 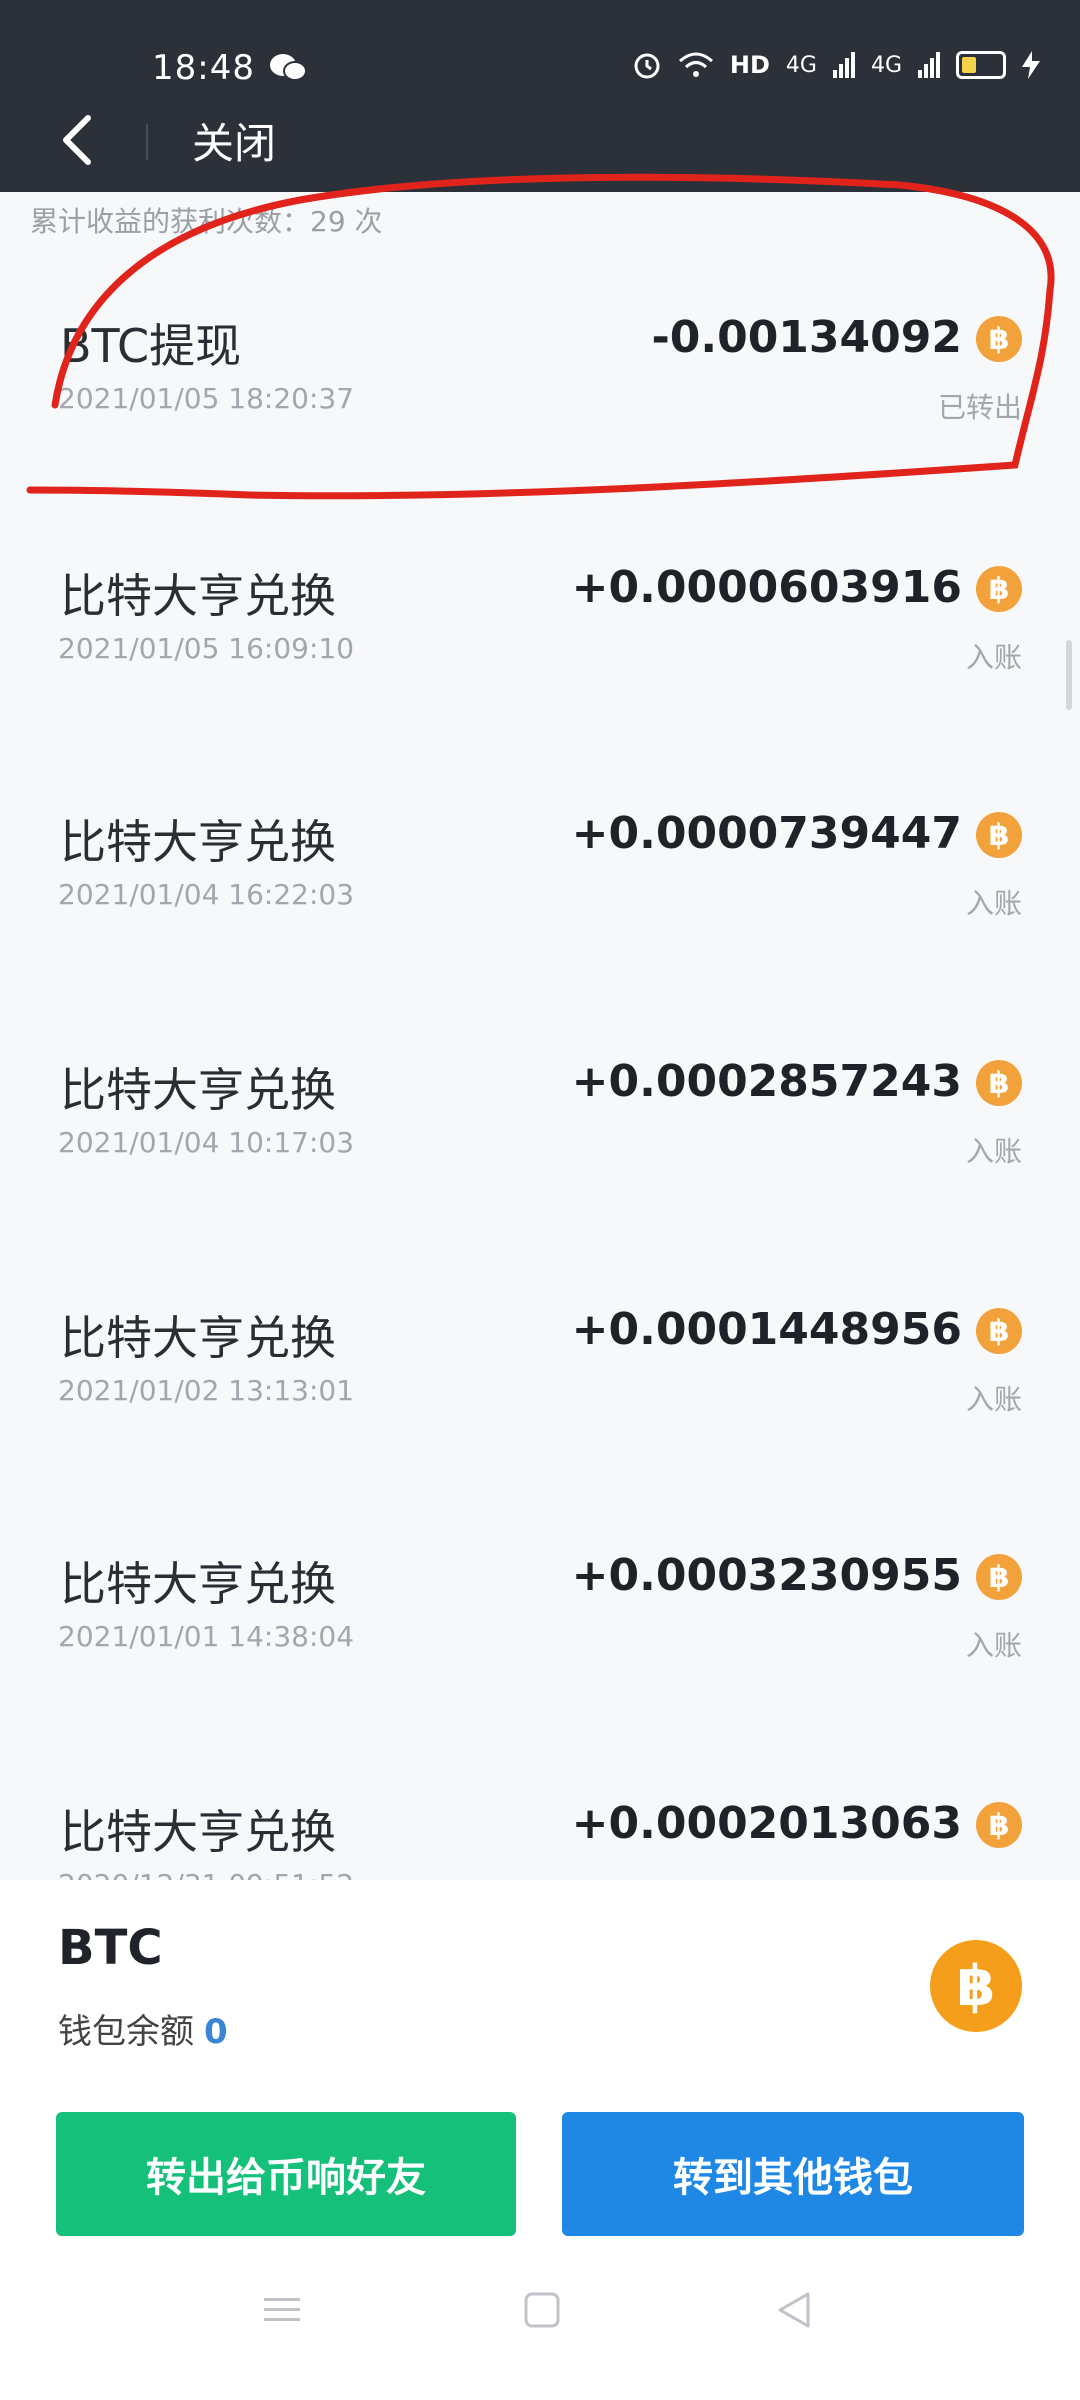 What do you see at coordinates (695, 64) in the screenshot?
I see `wifi-icon` at bounding box center [695, 64].